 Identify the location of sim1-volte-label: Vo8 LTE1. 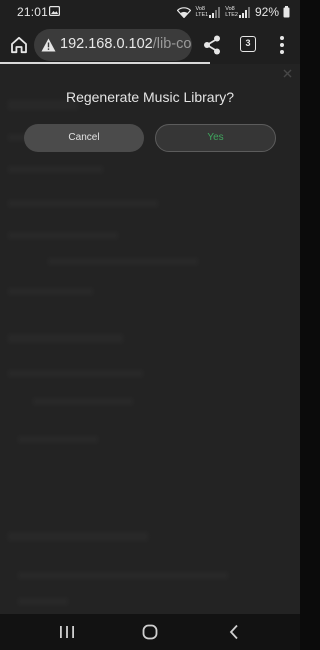
(201, 12).